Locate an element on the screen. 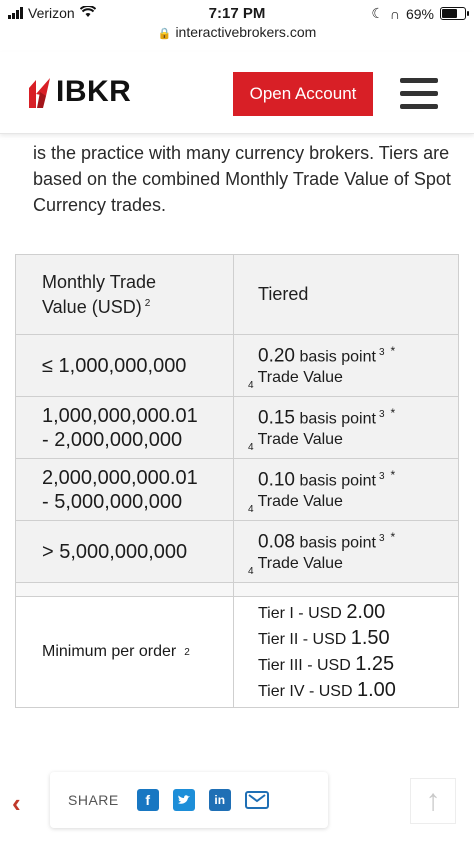 This screenshot has height=843, width=474. linkedin-icon: in is located at coordinates (219, 800).